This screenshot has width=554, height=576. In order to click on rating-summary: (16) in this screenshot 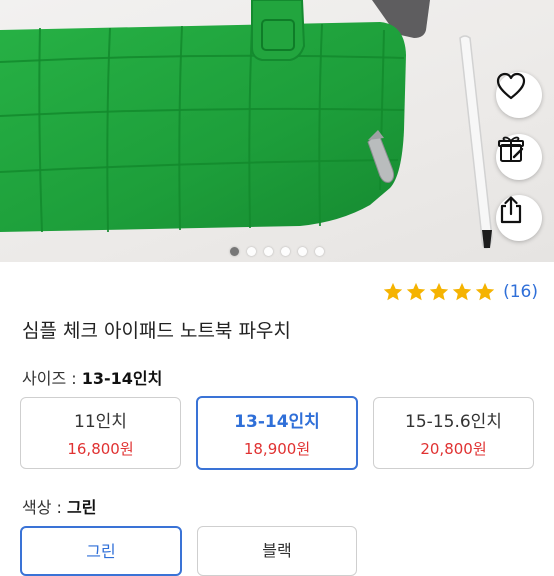, I will do `click(460, 292)`.